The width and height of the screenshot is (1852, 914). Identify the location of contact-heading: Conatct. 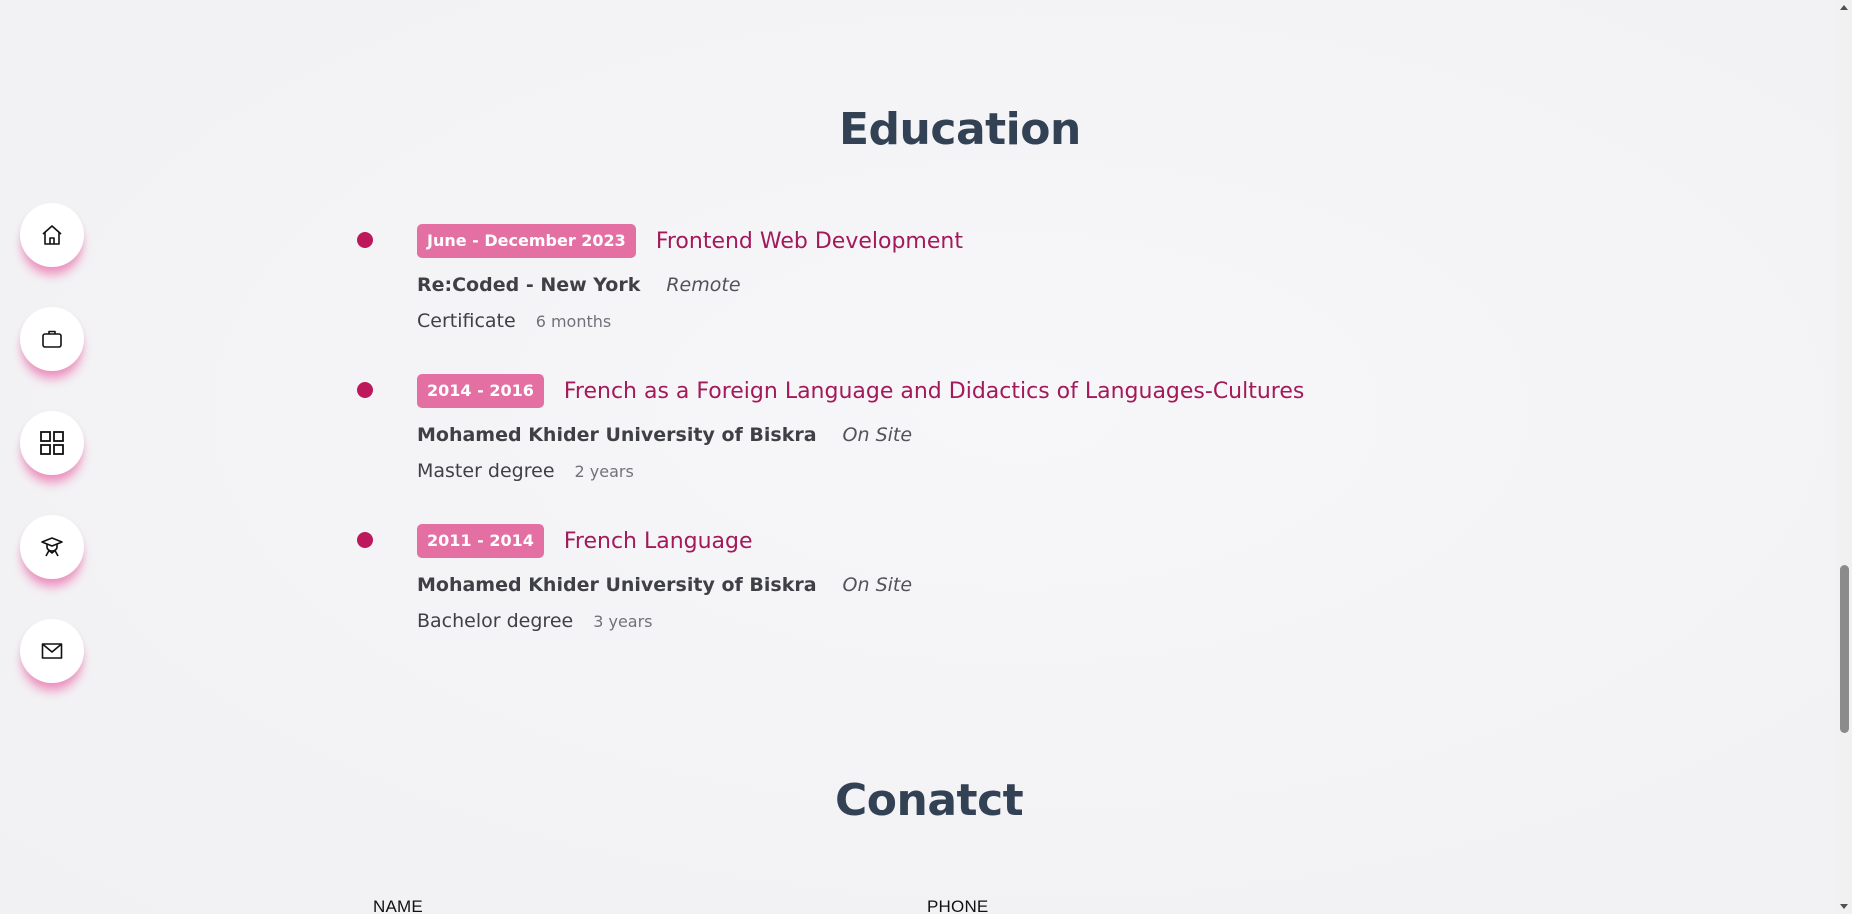
(929, 800).